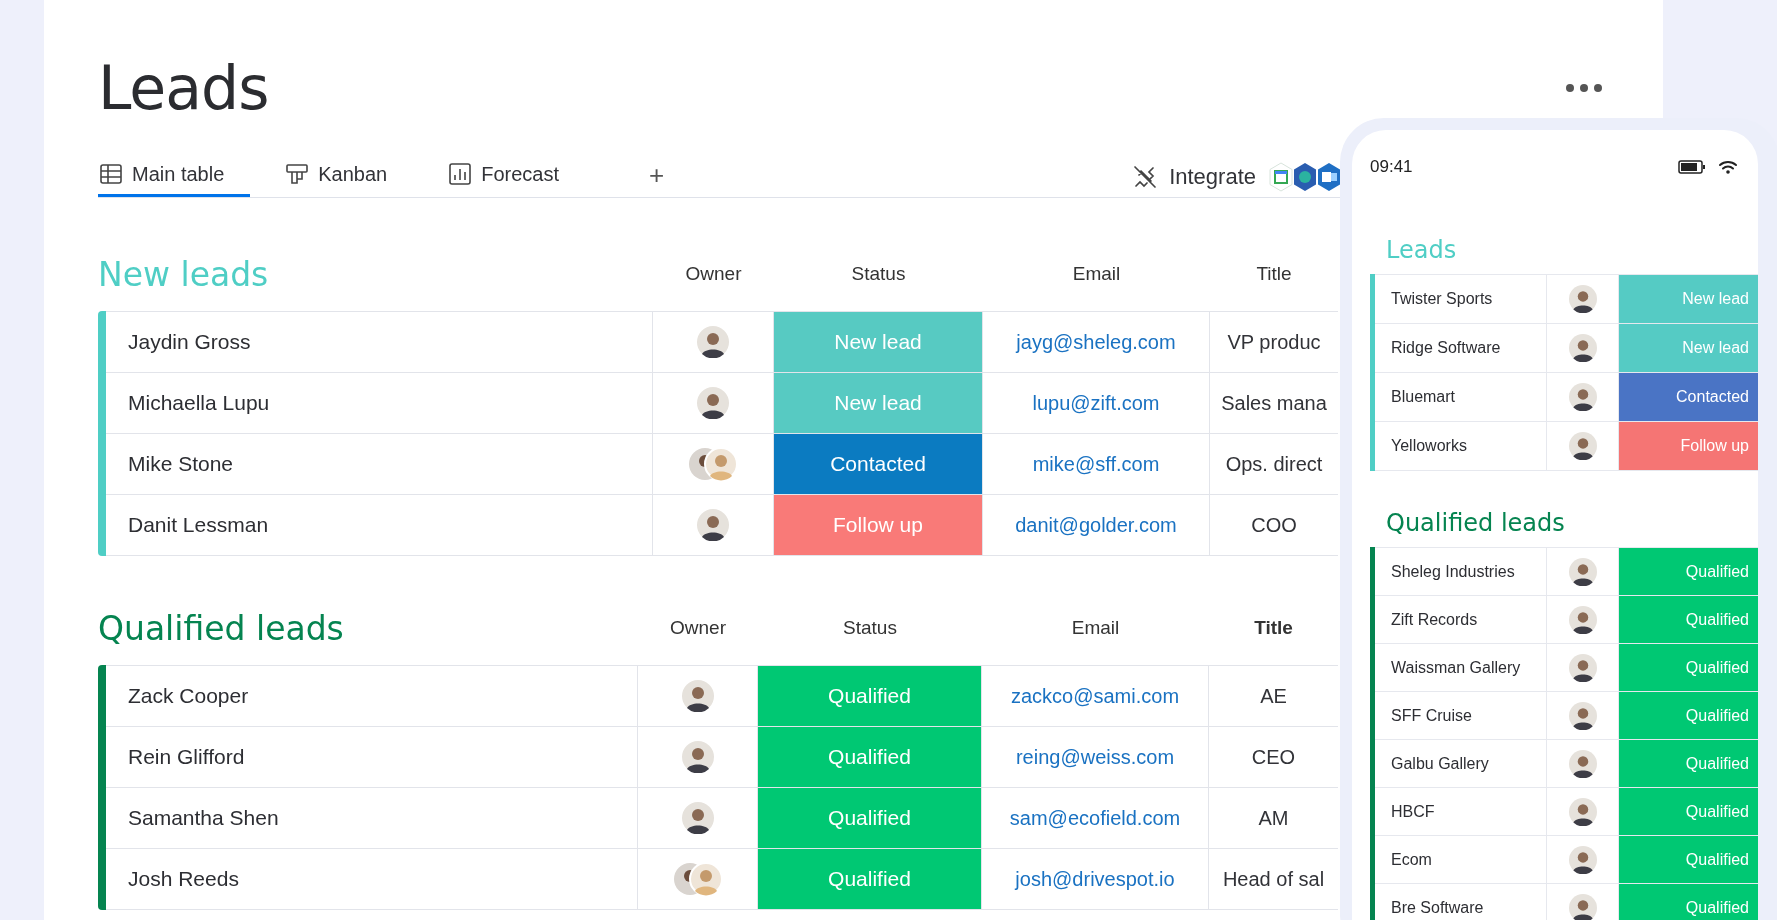 Image resolution: width=1777 pixels, height=920 pixels. Describe the element at coordinates (297, 174) in the screenshot. I see `kanban-icon` at that location.